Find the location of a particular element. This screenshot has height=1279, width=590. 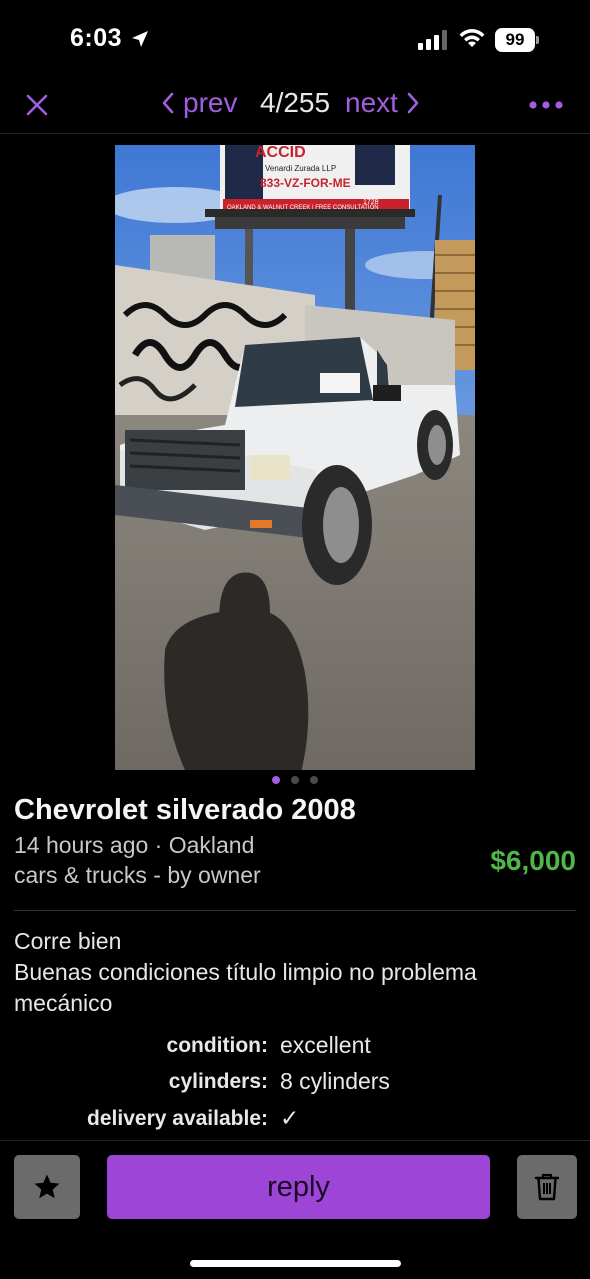

billboard-text-3: 833-VZ-FOR-ME is located at coordinates (305, 183).